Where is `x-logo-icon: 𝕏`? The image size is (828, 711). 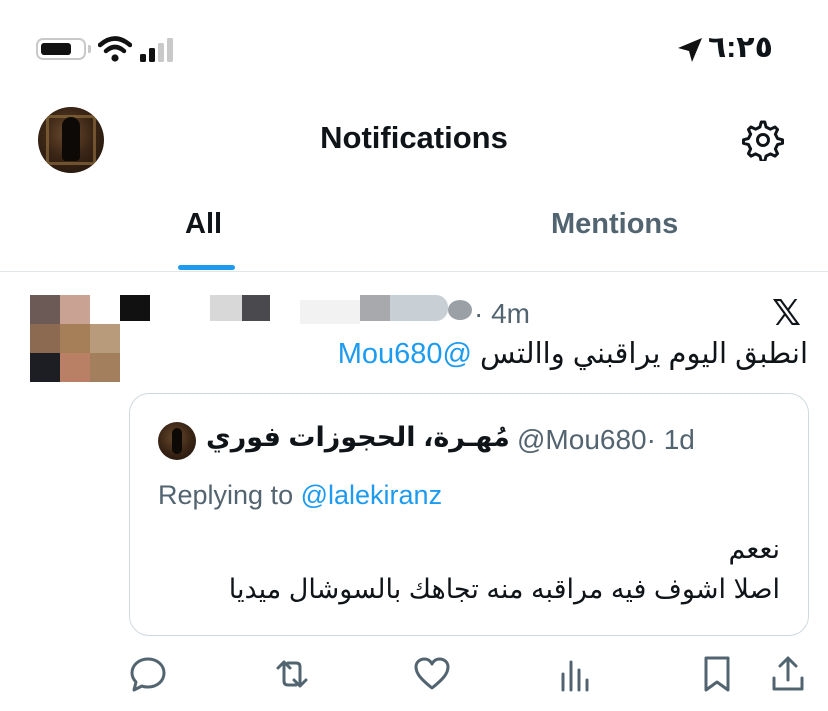
x-logo-icon: 𝕏 is located at coordinates (787, 313).